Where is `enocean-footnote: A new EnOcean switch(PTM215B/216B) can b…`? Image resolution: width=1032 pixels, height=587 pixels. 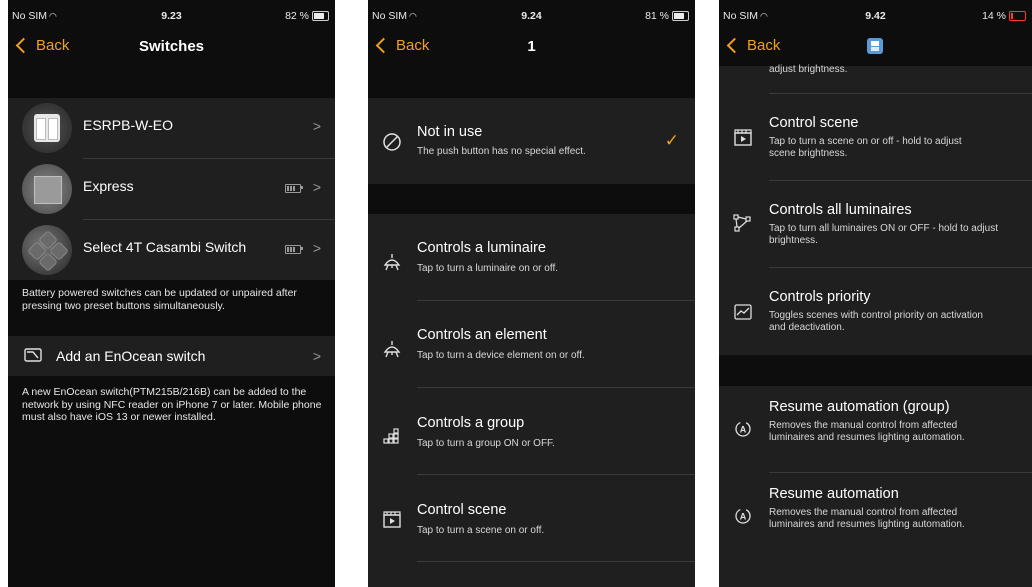
enocean-footnote: A new EnOcean switch(PTM215B/216B) can b… is located at coordinates (172, 404).